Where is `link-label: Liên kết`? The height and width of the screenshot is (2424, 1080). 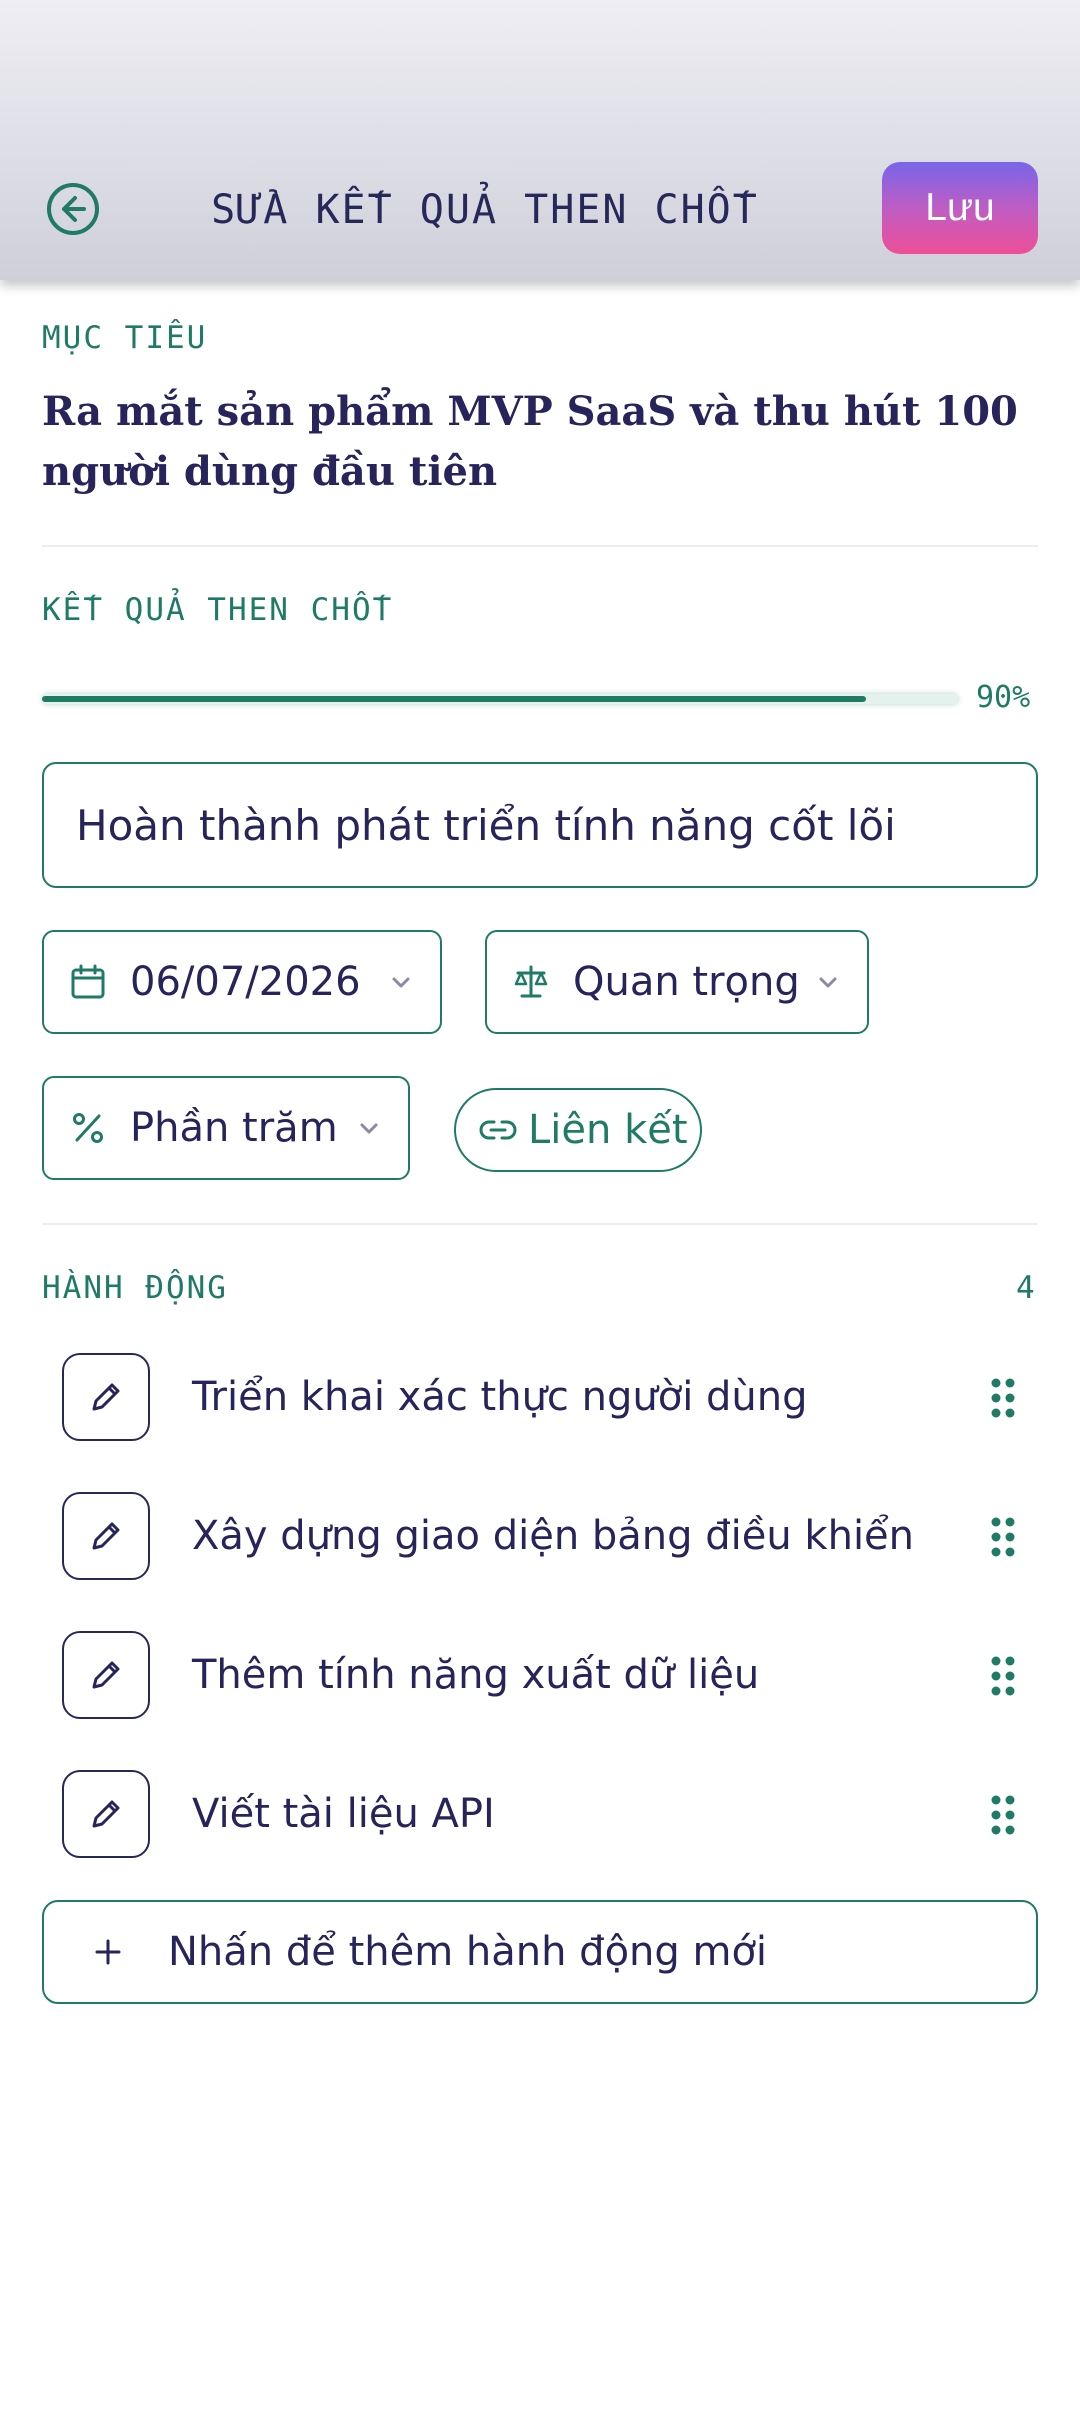
link-label: Liên kết is located at coordinates (608, 1130).